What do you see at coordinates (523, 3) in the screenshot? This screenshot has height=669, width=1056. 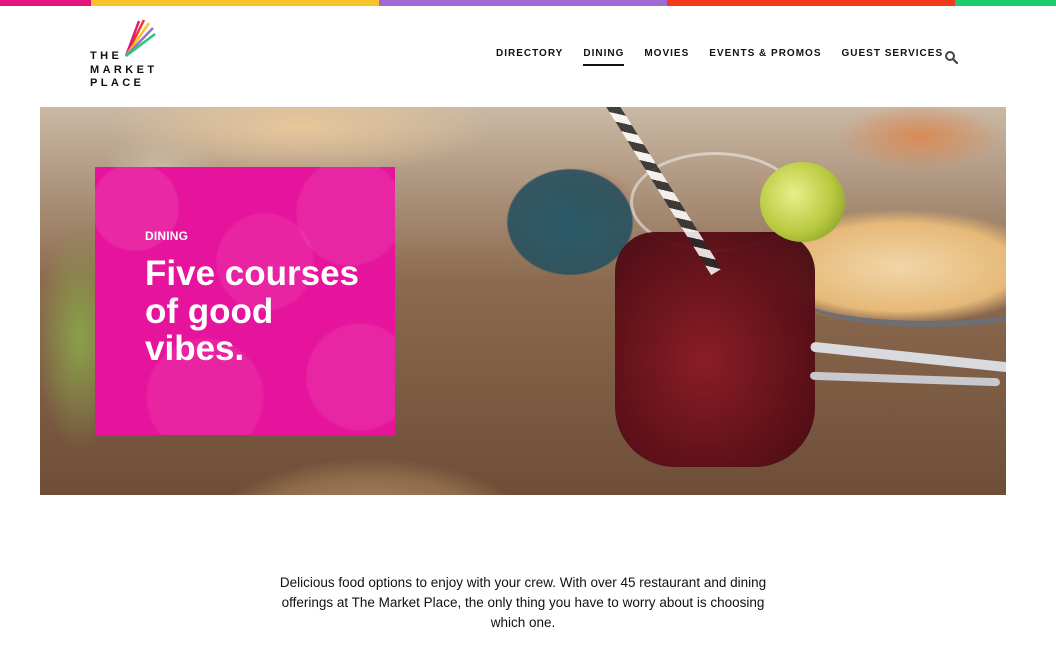 I see `color-bar-segment-purple` at bounding box center [523, 3].